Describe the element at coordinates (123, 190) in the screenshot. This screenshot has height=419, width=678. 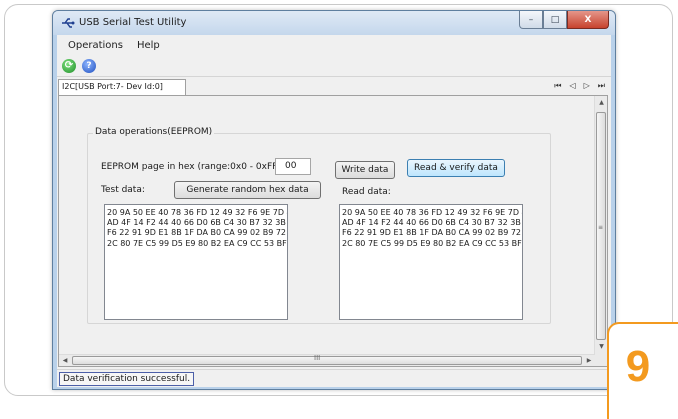
I see `test-data-label: Test data:` at that location.